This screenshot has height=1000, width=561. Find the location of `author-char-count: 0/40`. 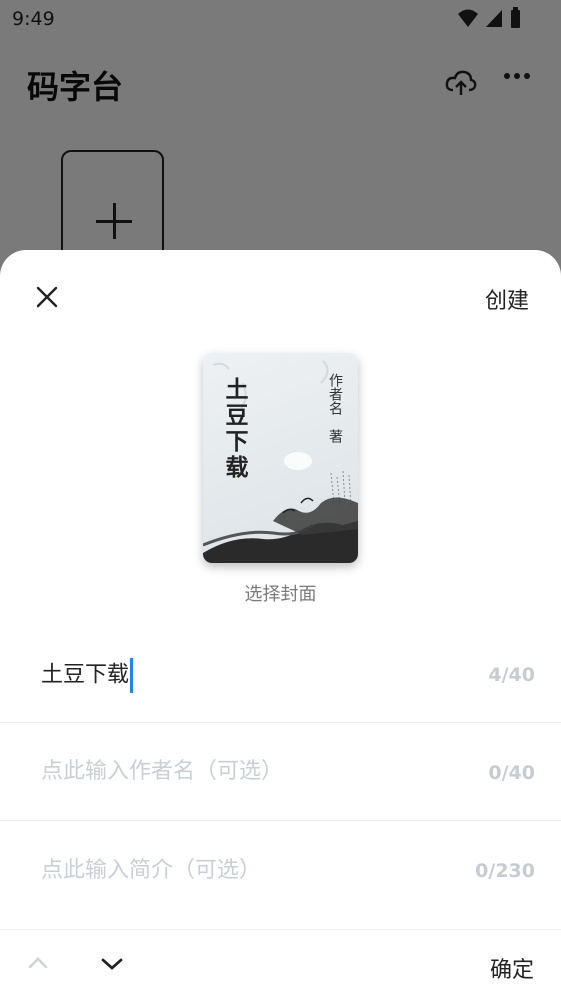

author-char-count: 0/40 is located at coordinates (511, 773).